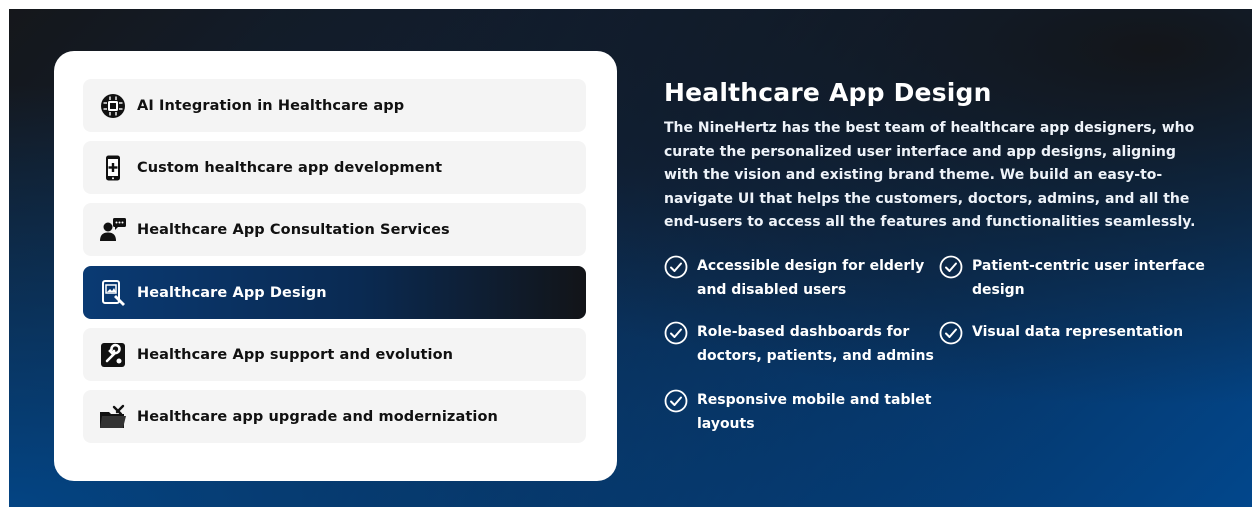 The width and height of the screenshot is (1252, 507). I want to click on feature-text: design, so click(998, 289).